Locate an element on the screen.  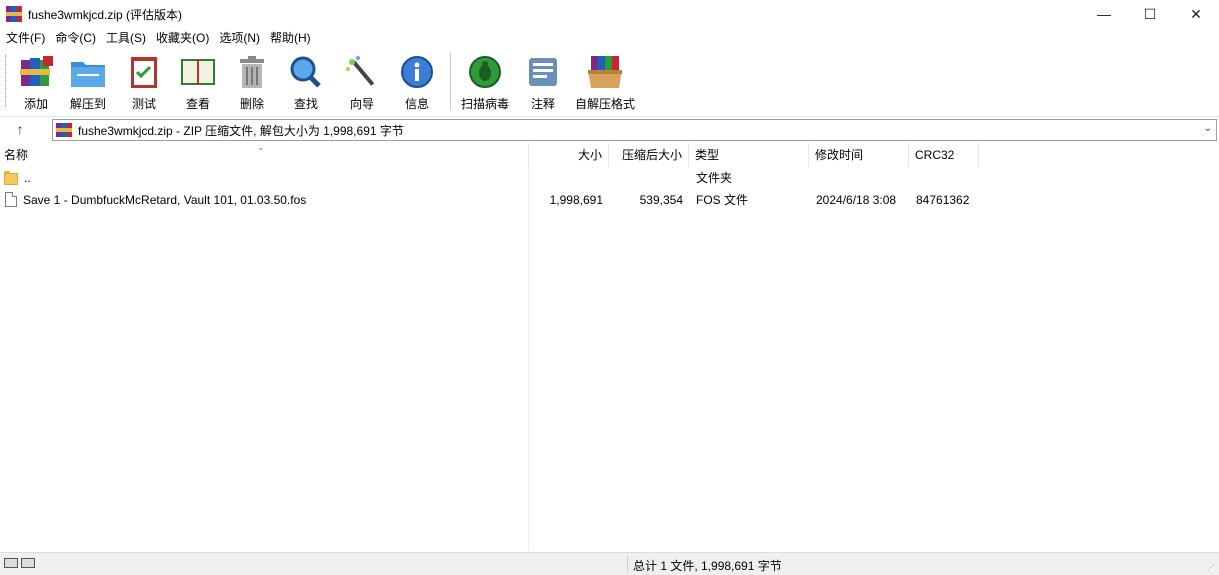
folder-extract-icon is located at coordinates (88, 72).